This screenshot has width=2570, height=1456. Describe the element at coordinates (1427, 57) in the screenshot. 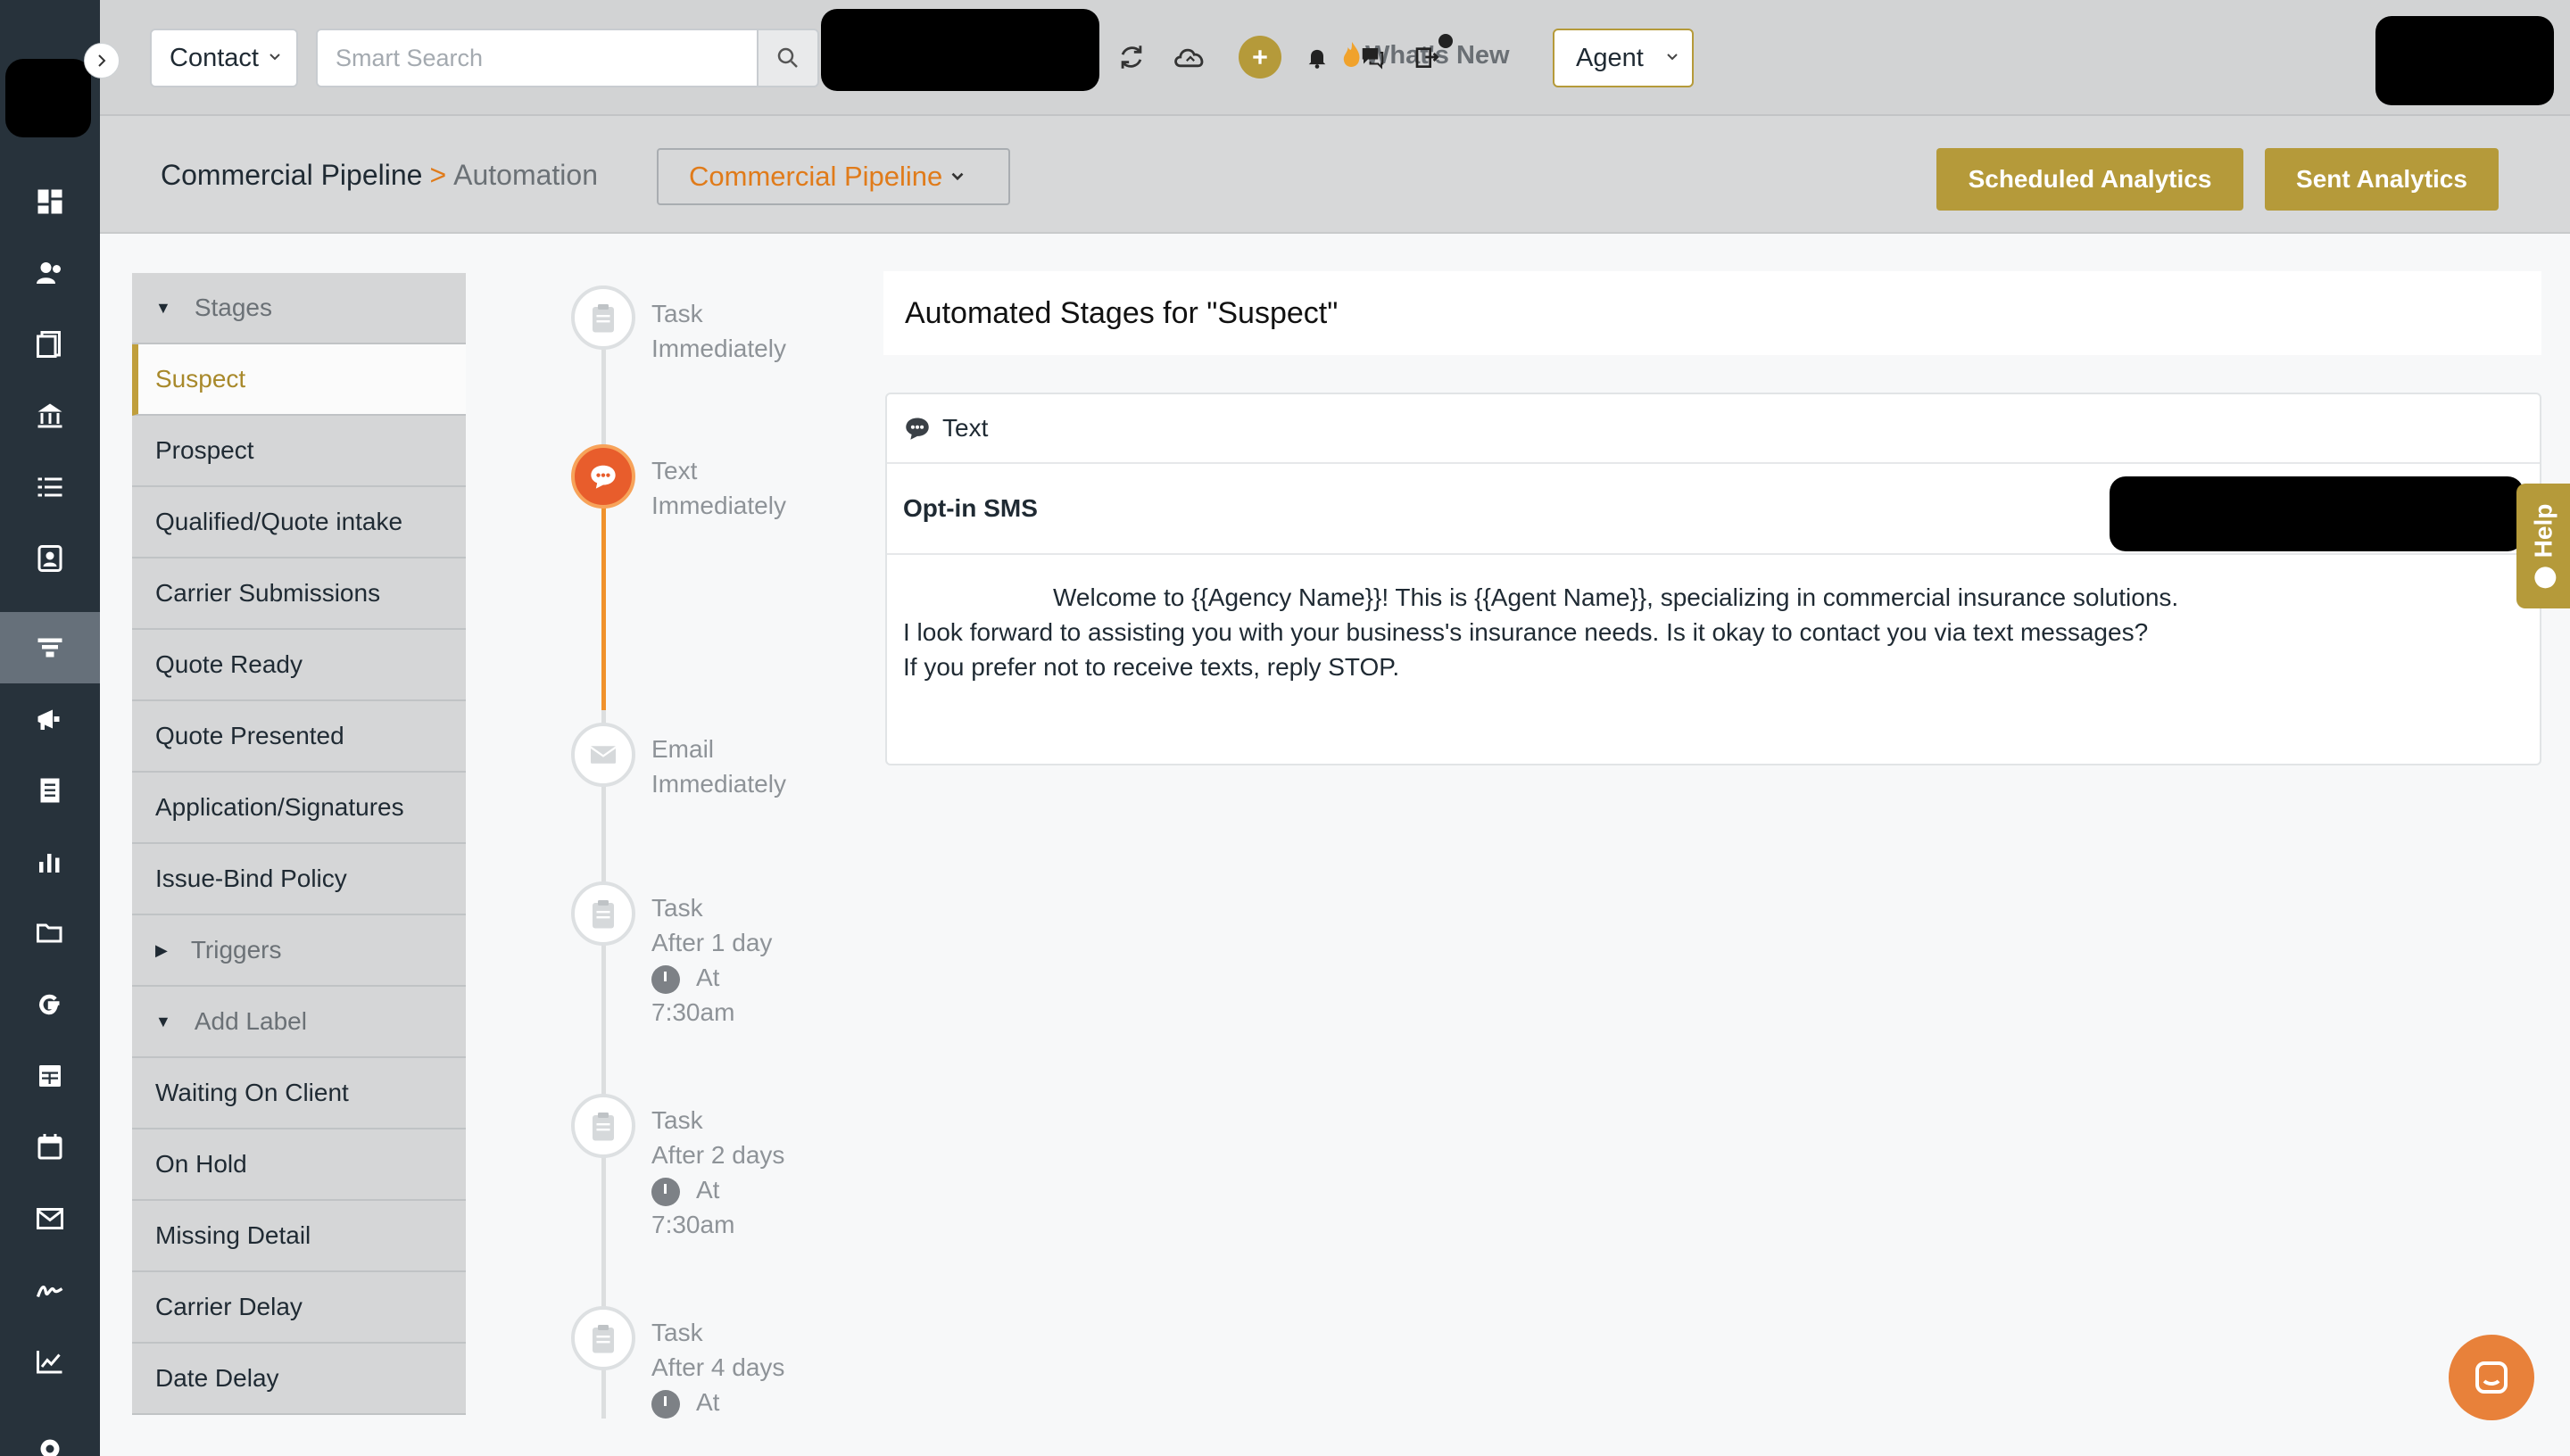

I see `exit-icon` at that location.